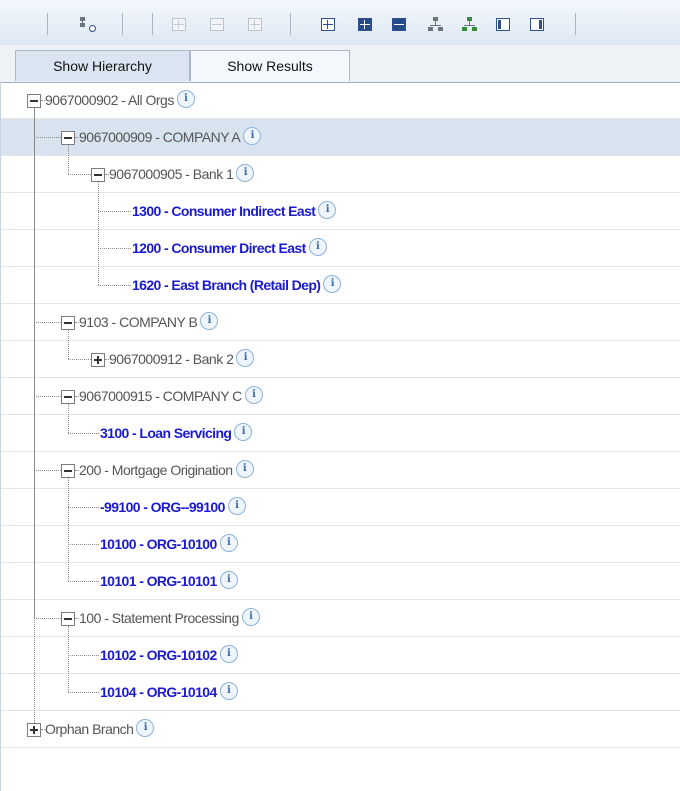 The image size is (680, 791). What do you see at coordinates (340, 248) in the screenshot?
I see `tree-row: 1200 - Consumer Direct East i` at bounding box center [340, 248].